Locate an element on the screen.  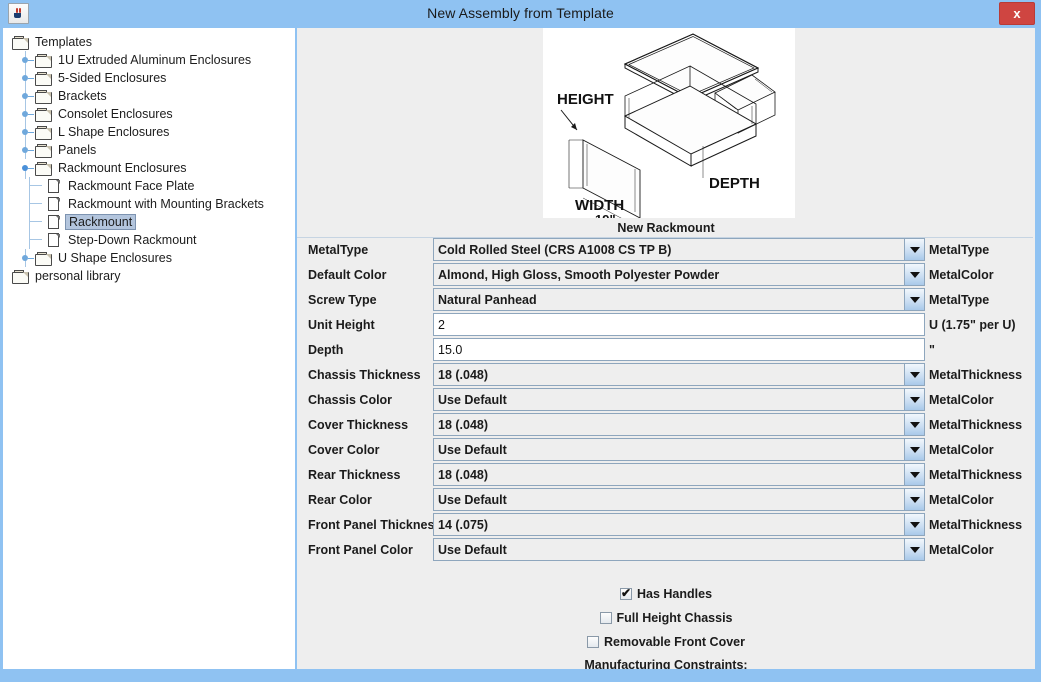
dropdown-cover-thickness: 18 (.048) is located at coordinates (679, 424).